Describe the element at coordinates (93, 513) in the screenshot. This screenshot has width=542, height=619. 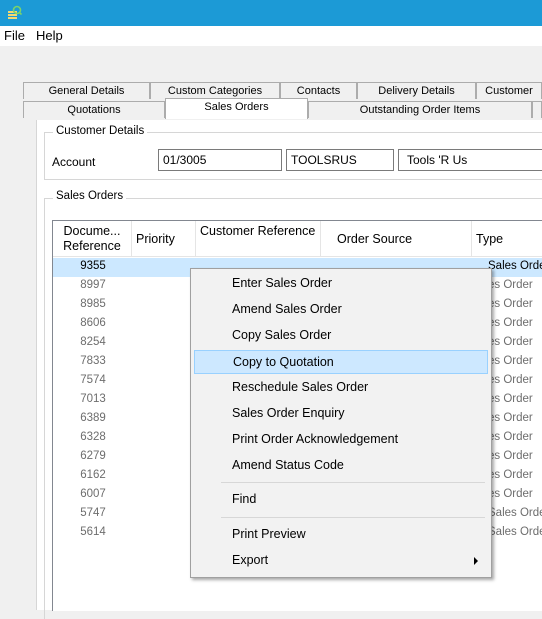
I see `cell-document-reference: 5747` at that location.